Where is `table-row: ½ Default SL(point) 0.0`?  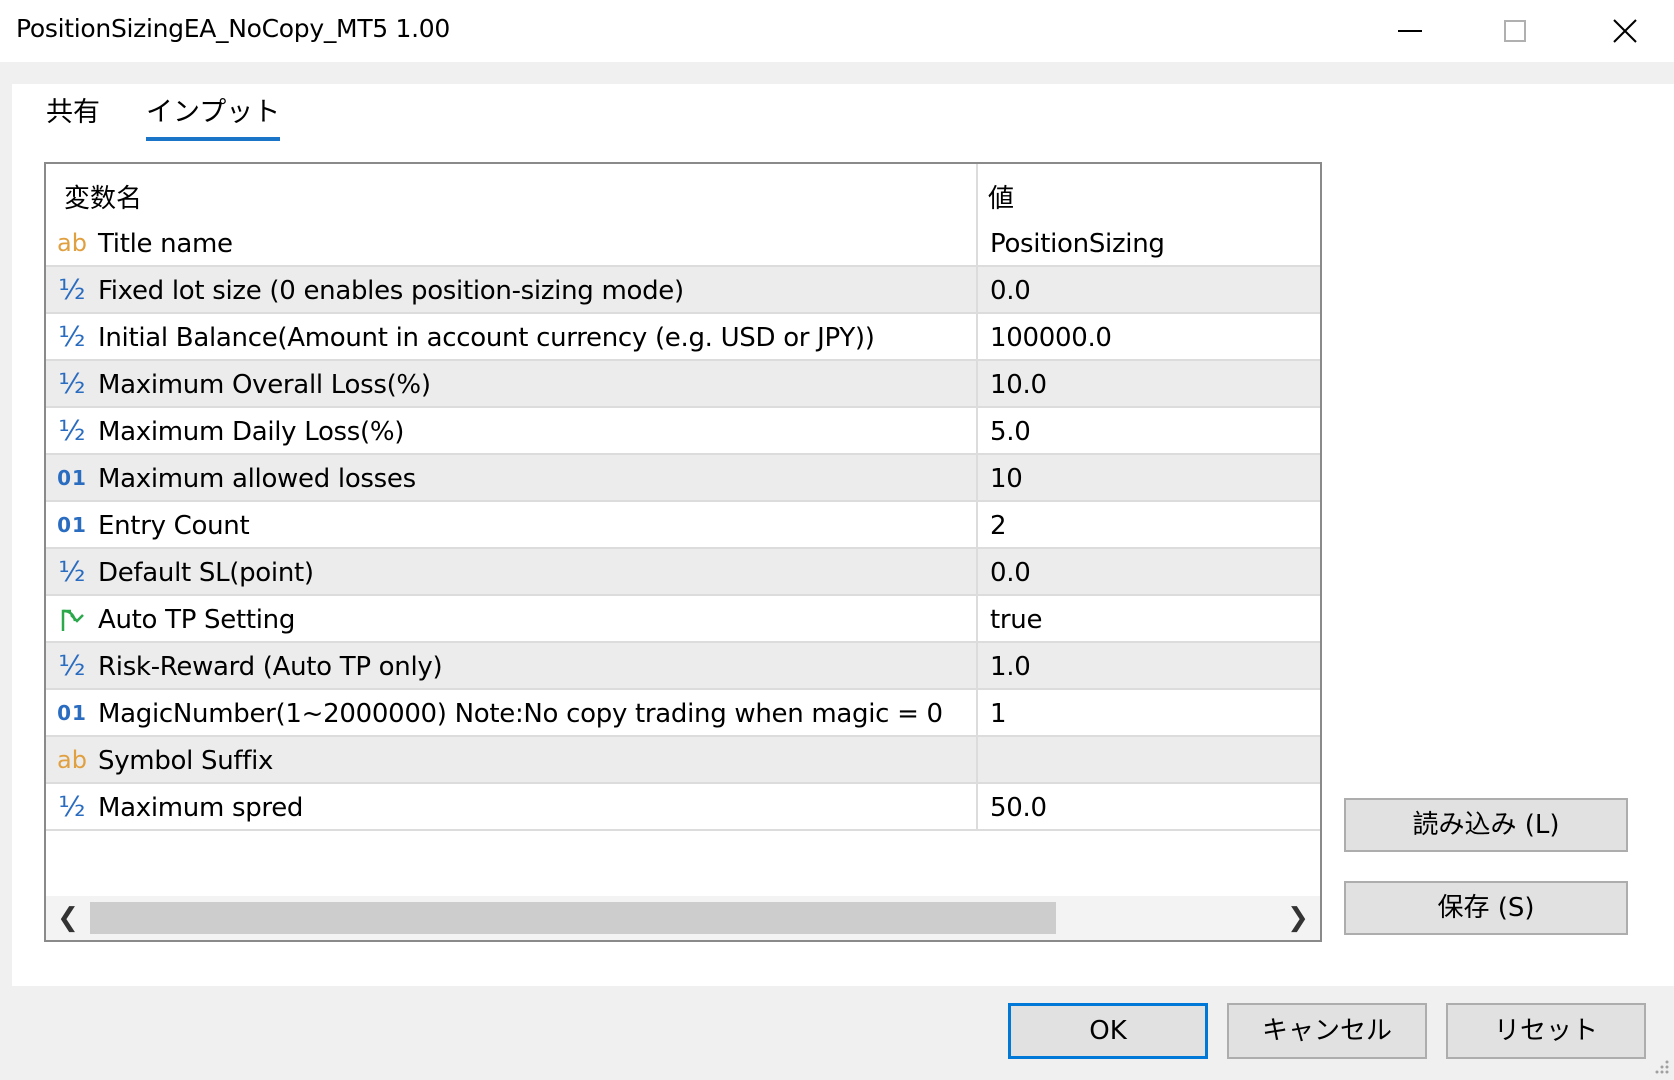 table-row: ½ Default SL(point) 0.0 is located at coordinates (683, 572).